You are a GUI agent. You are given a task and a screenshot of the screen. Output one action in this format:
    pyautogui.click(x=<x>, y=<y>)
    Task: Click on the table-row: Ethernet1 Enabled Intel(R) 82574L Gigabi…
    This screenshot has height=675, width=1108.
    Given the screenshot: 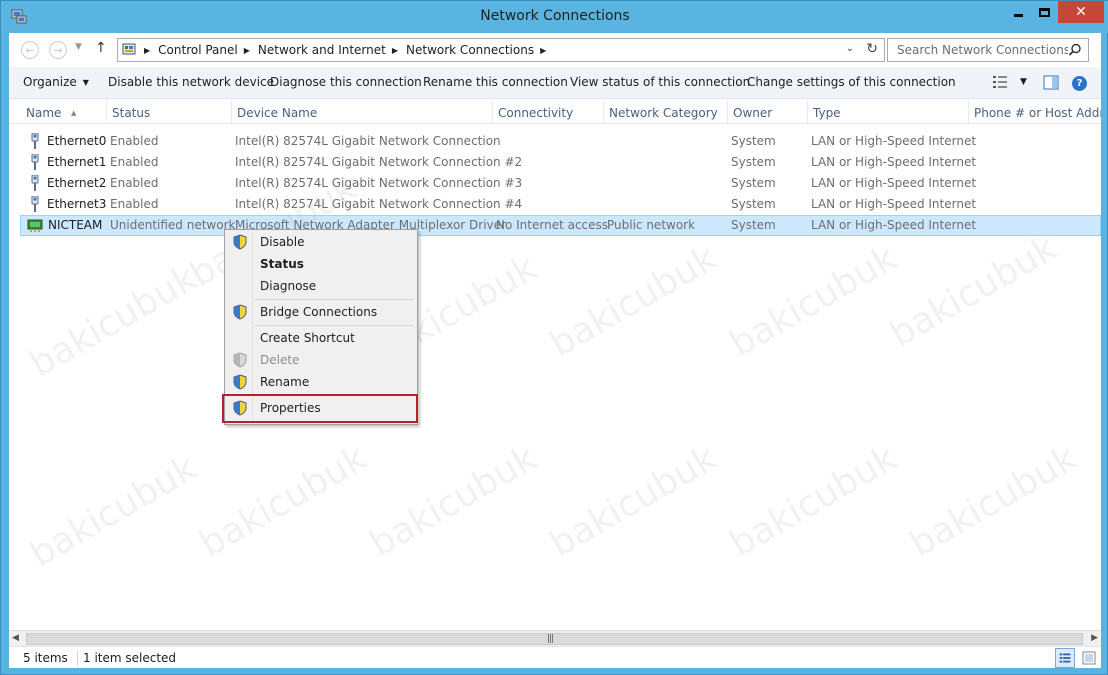 What is the action you would take?
    pyautogui.click(x=560, y=162)
    